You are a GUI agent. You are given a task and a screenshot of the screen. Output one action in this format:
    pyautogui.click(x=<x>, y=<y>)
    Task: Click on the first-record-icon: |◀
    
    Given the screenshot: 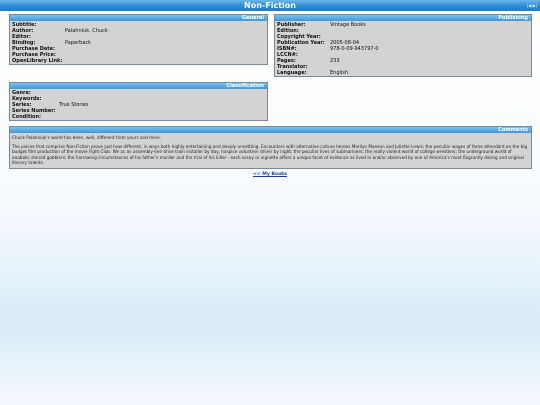 What is the action you would take?
    pyautogui.click(x=529, y=5)
    